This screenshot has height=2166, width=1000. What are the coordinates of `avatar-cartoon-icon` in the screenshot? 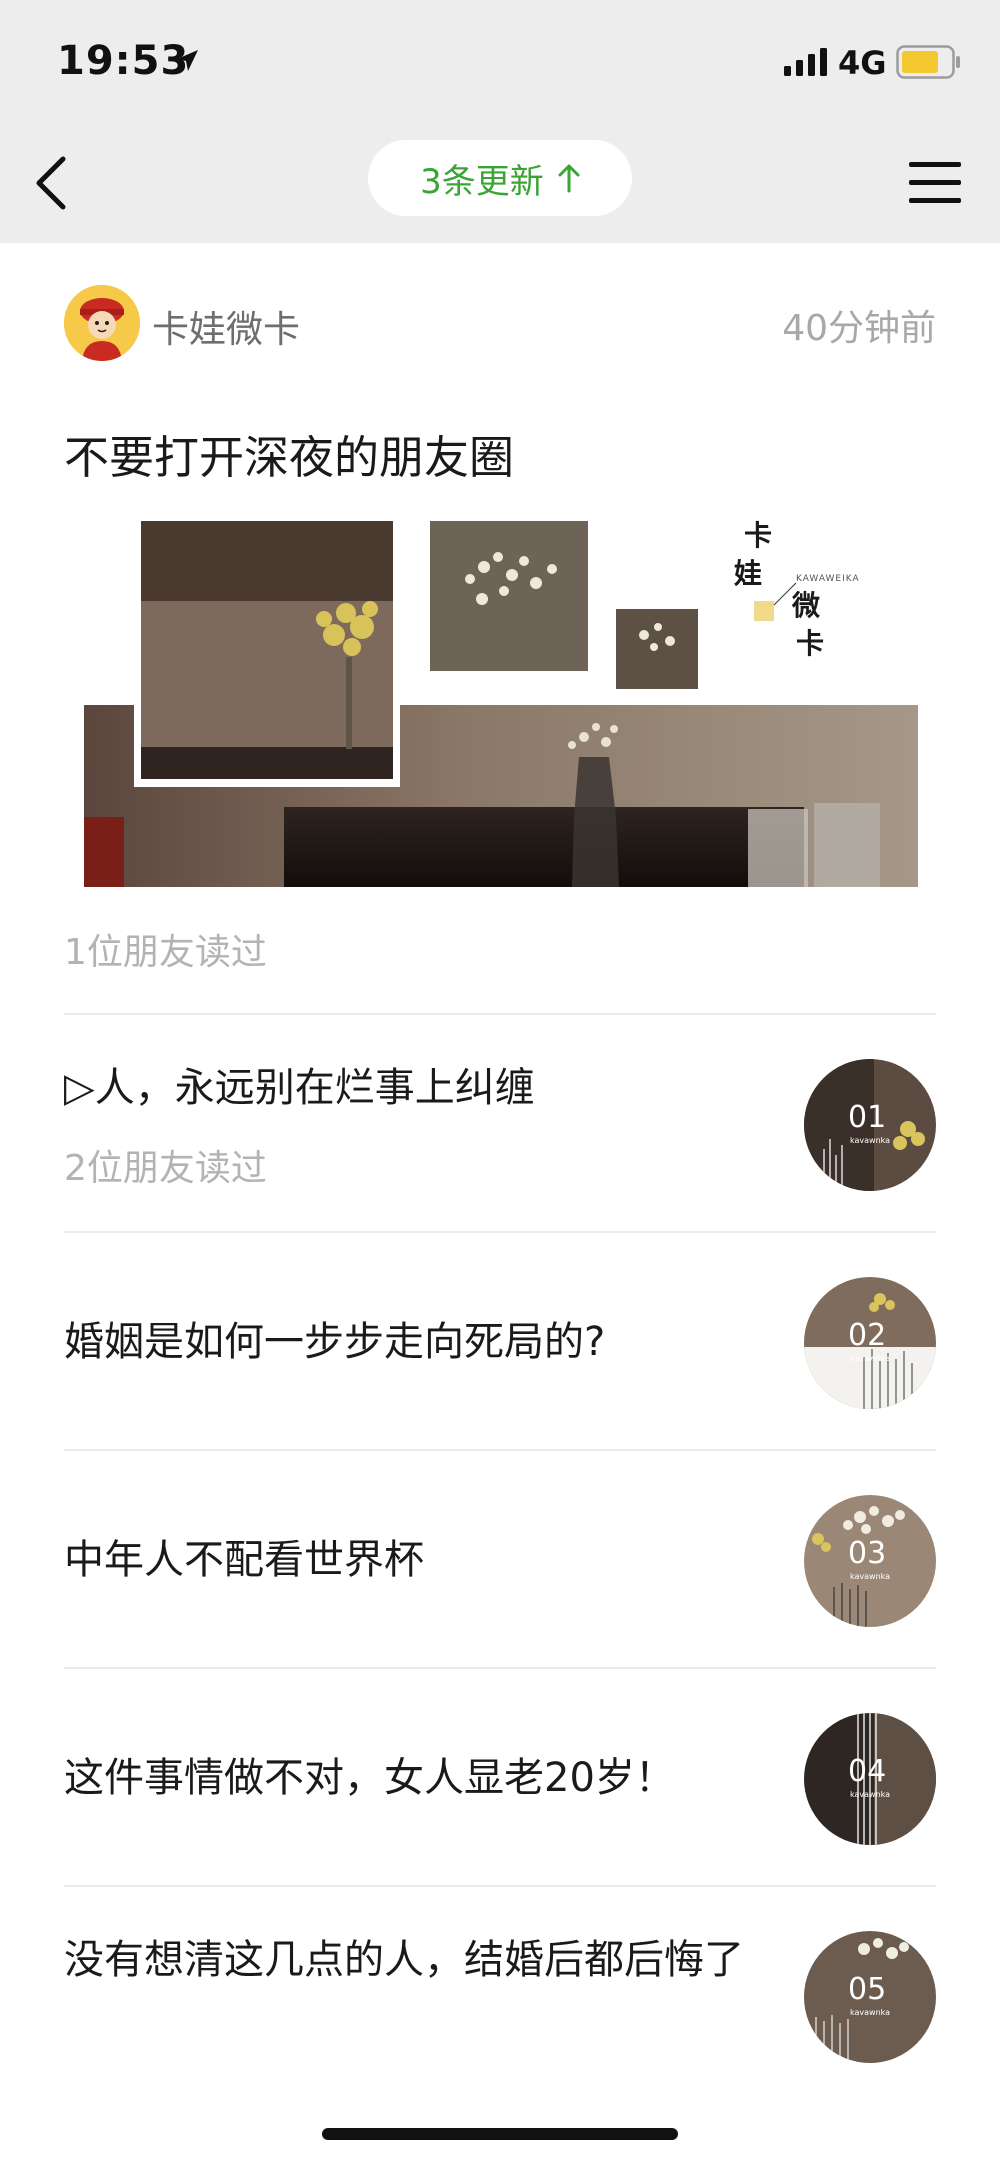 It's located at (102, 323).